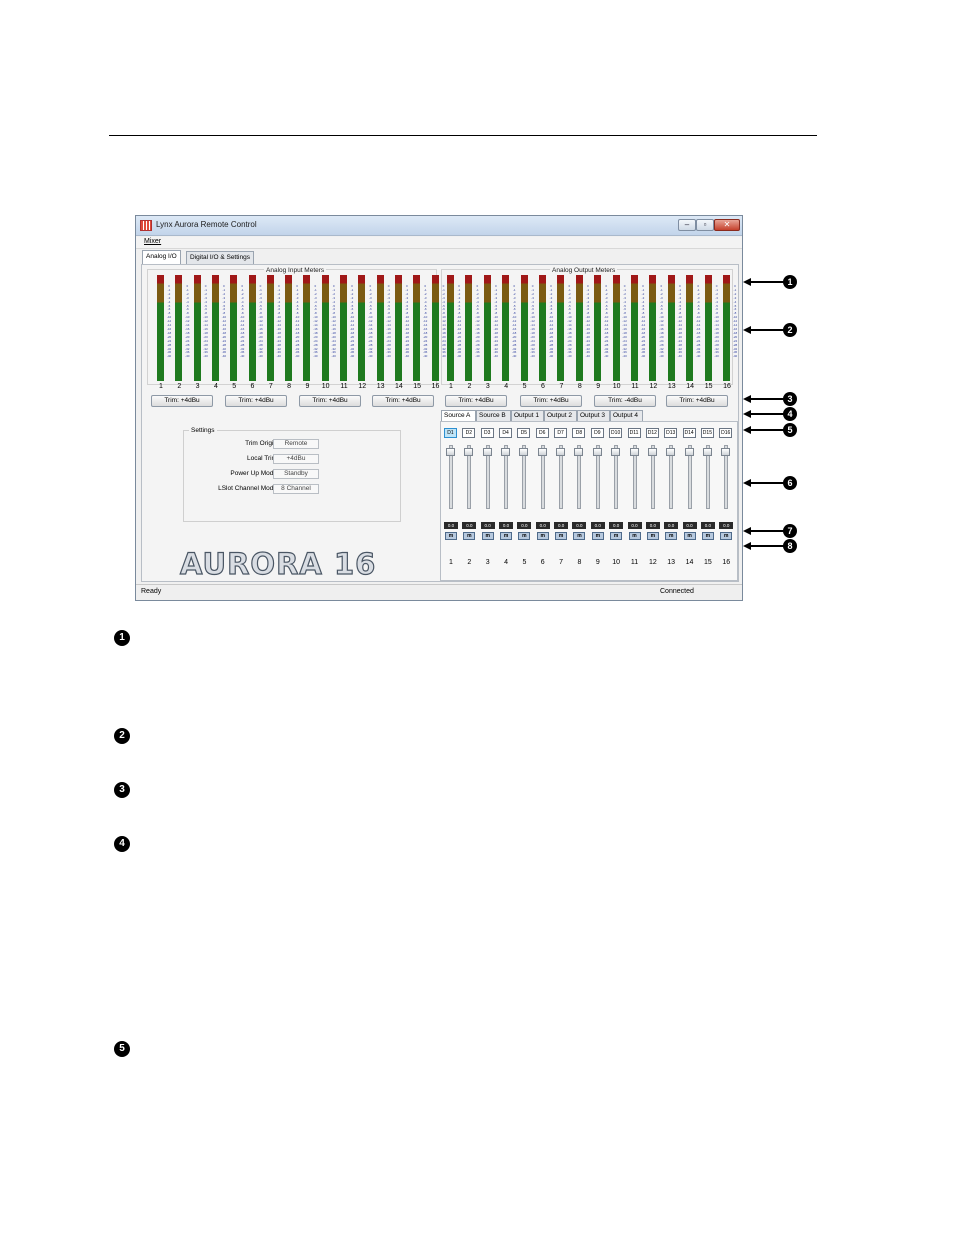 Image resolution: width=954 pixels, height=1235 pixels. Describe the element at coordinates (616, 433) in the screenshot. I see `source-select-button: D10` at that location.